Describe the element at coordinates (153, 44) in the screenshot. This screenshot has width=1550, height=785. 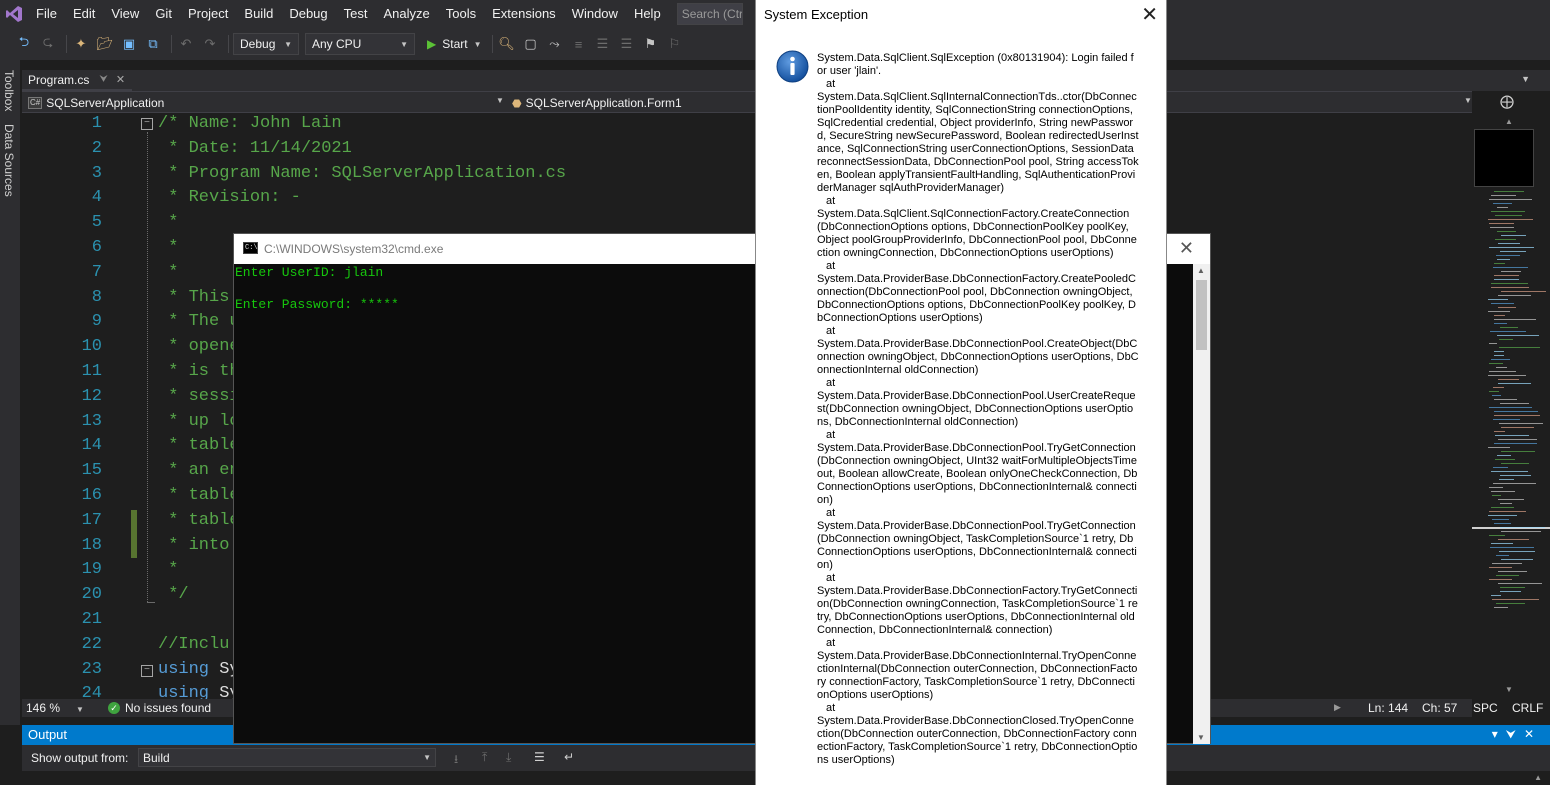
I see `save-all-icon: ⧉` at that location.